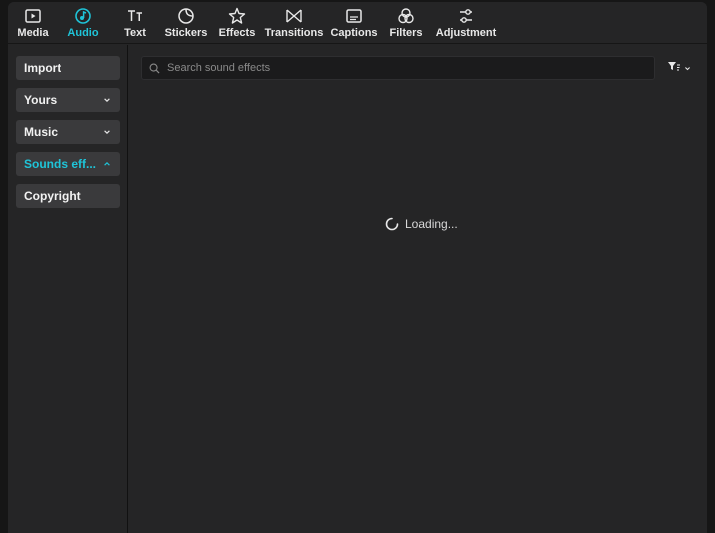  I want to click on tab-effects: Effects, so click(237, 24).